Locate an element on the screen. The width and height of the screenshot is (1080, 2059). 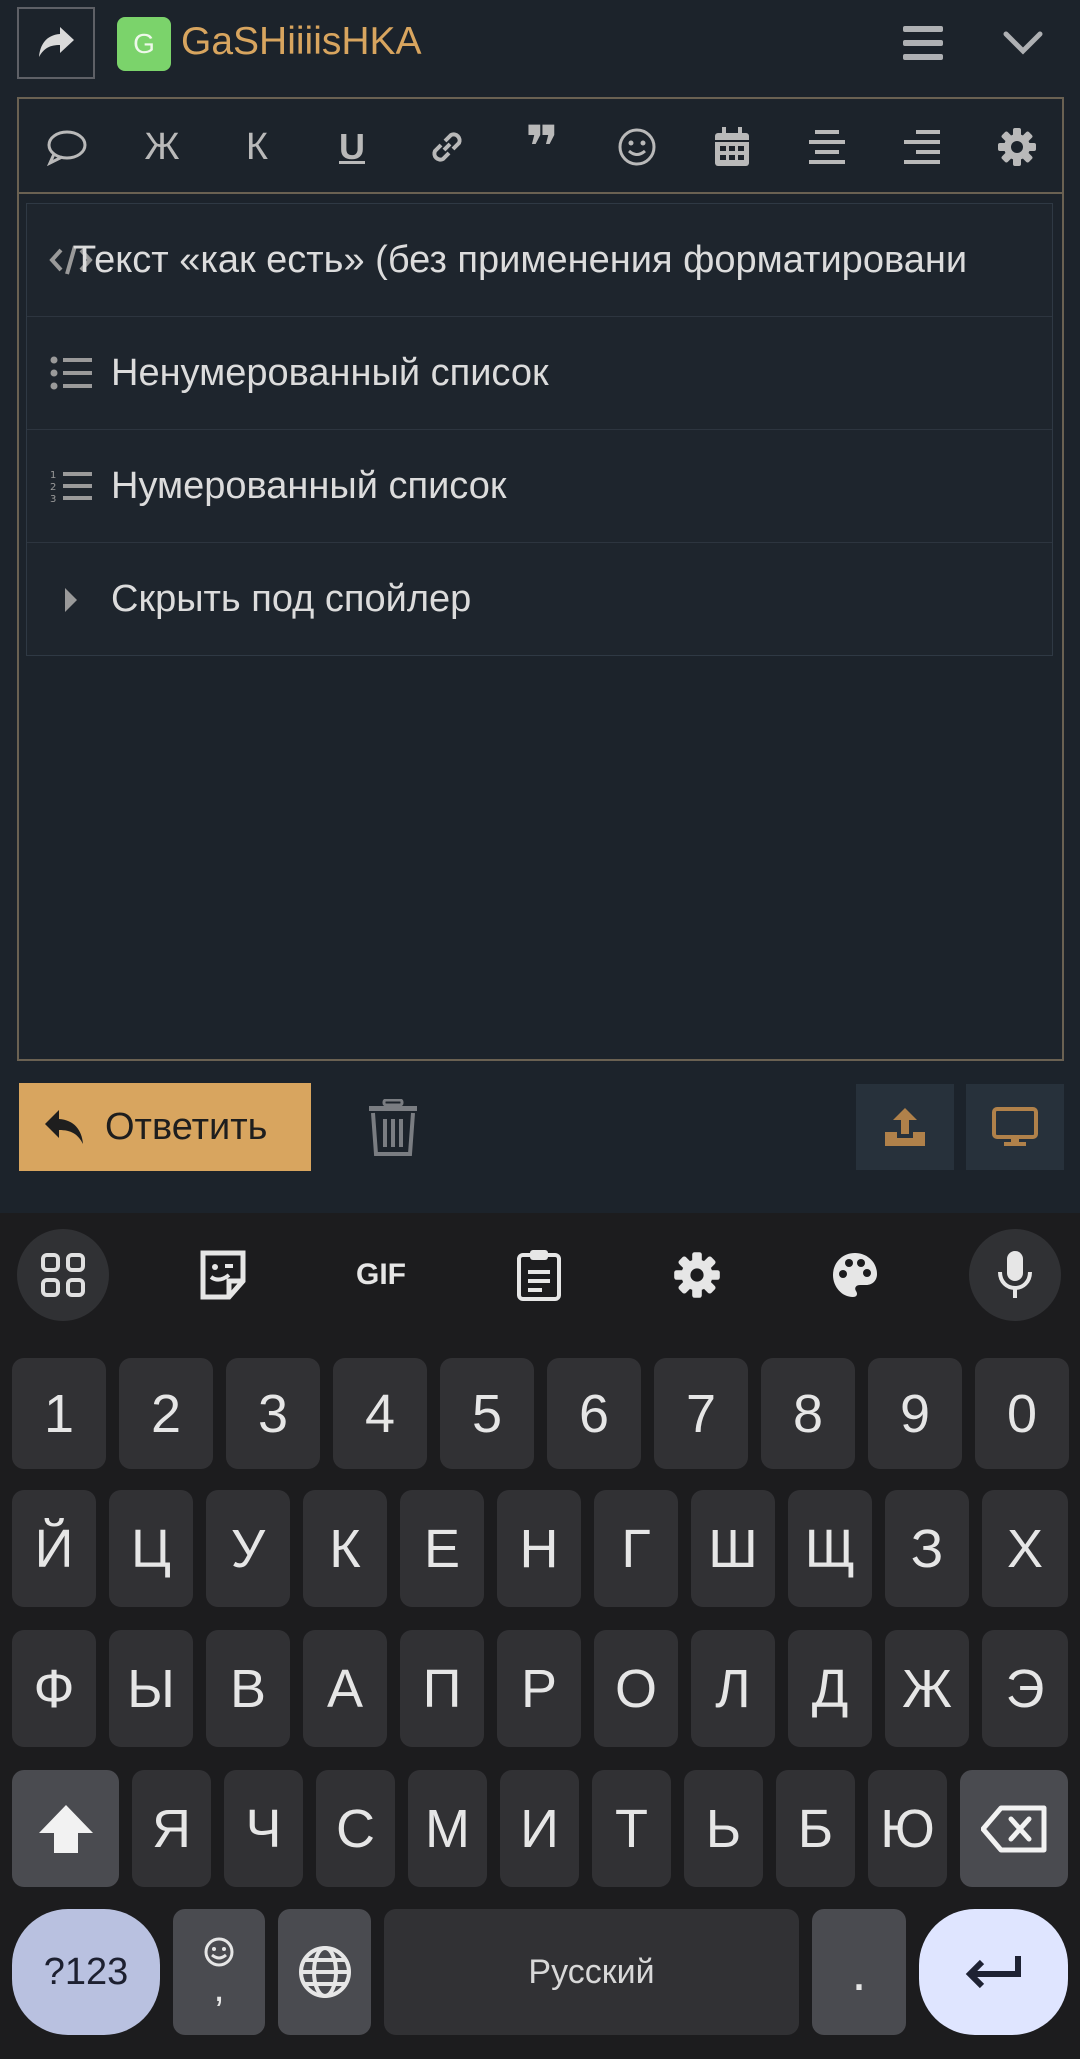
key-4: 4 is located at coordinates (380, 1413).